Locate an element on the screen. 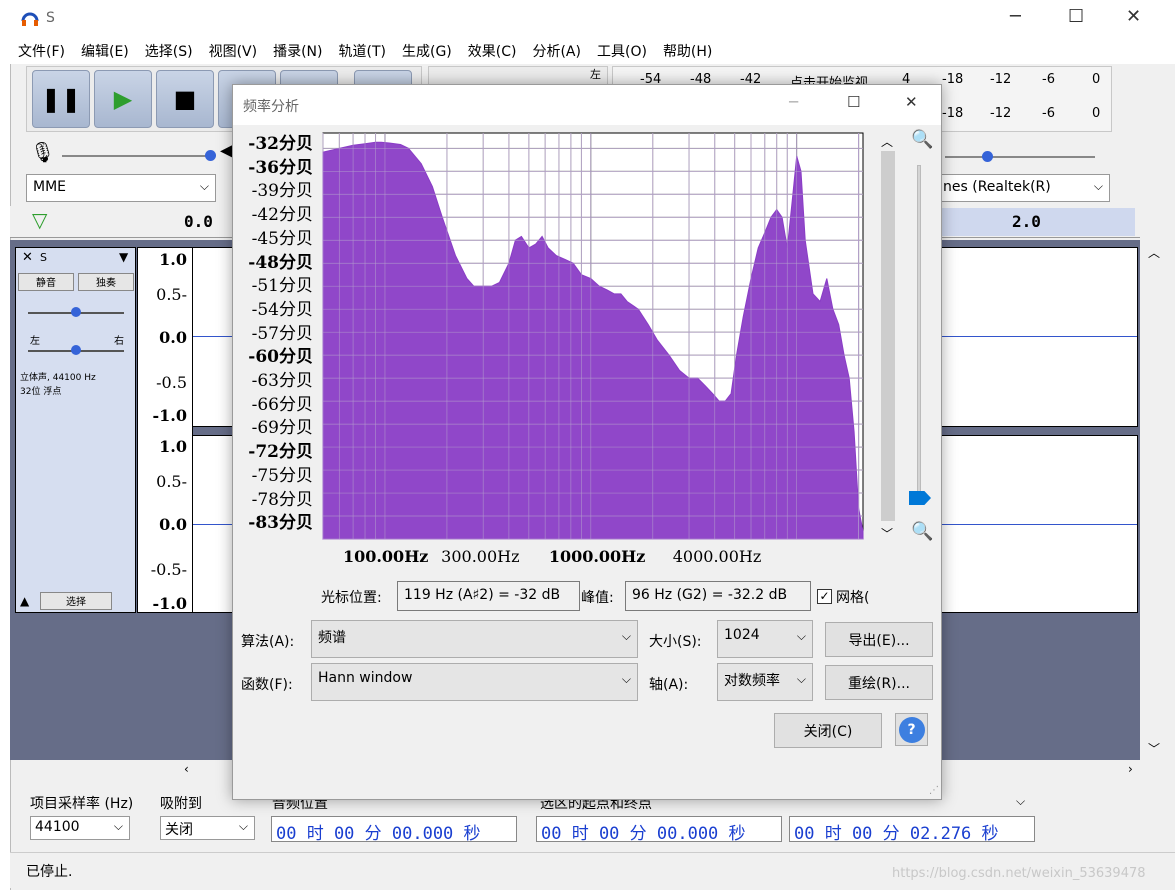 The height and width of the screenshot is (894, 1175). vertical-scrollbar is located at coordinates (1153, 500).